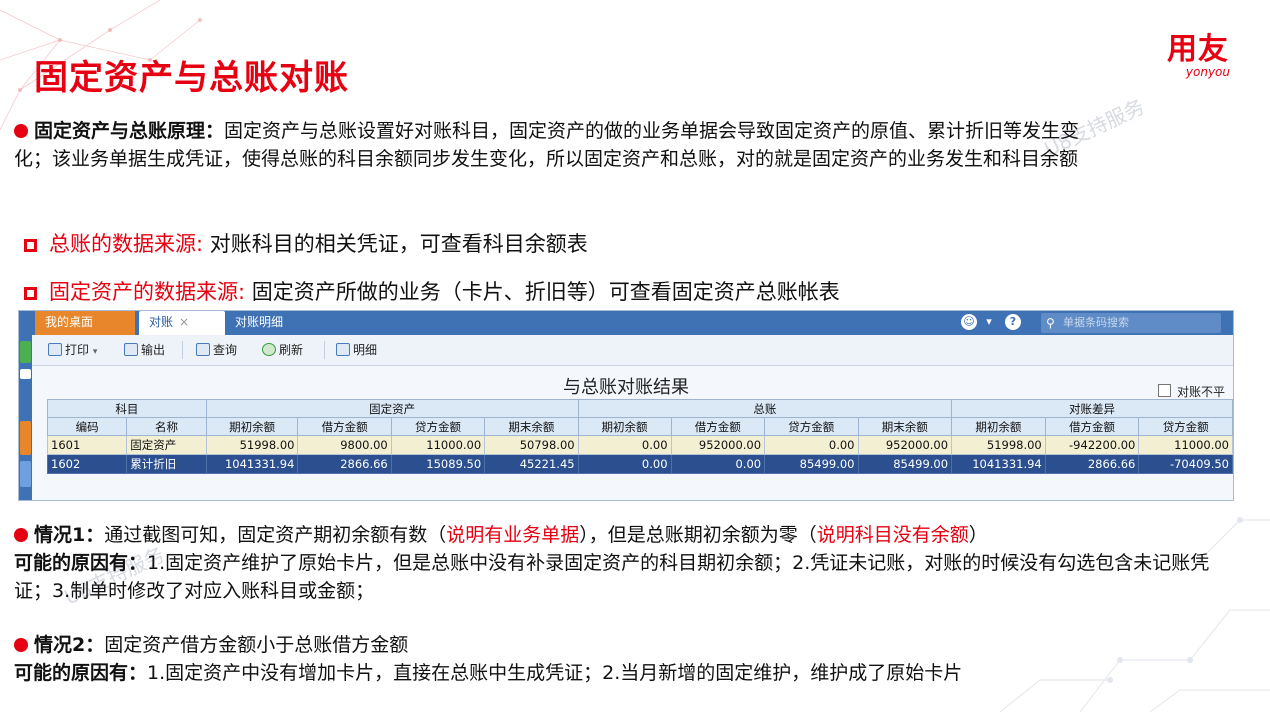 The height and width of the screenshot is (712, 1270). I want to click on case1-highlight: 说明科目没有余额, so click(892, 535).